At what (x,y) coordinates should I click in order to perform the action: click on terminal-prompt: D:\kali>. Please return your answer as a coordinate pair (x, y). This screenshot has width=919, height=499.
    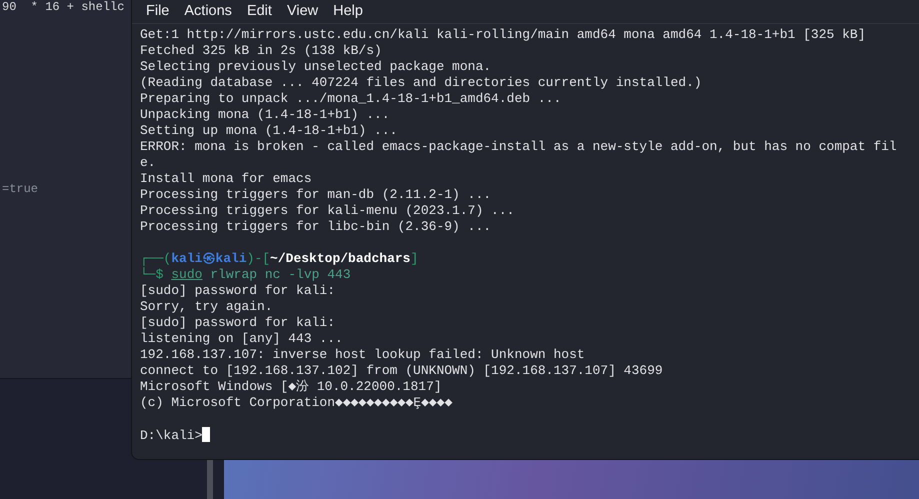
    Looking at the image, I should click on (171, 435).